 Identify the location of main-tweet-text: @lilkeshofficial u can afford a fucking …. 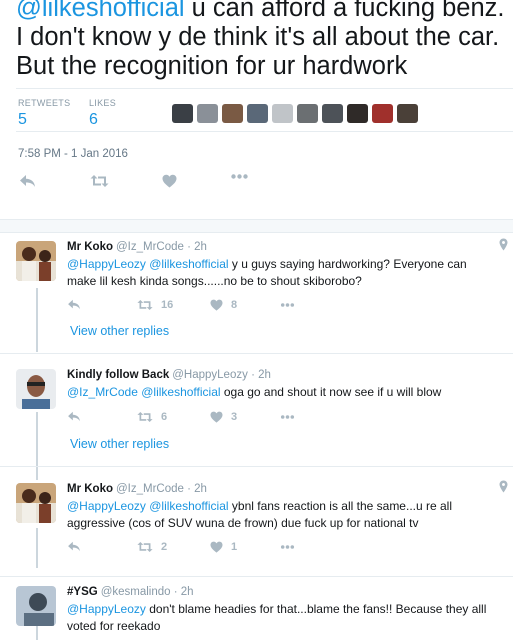
(263, 40).